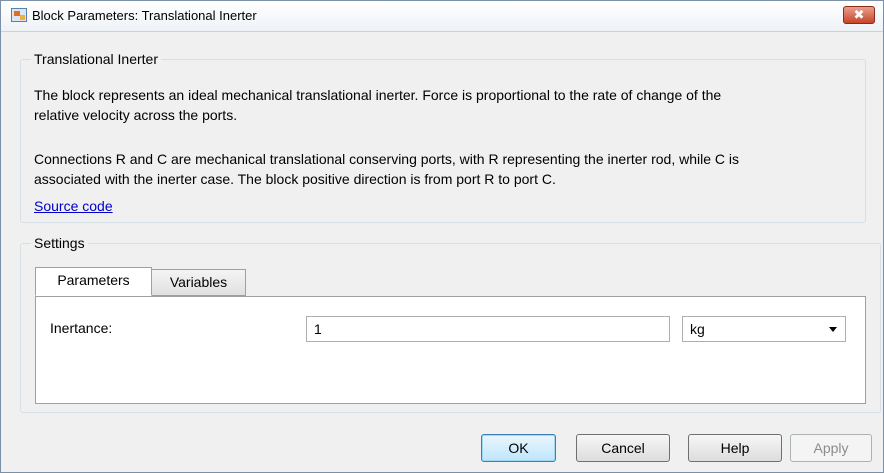  Describe the element at coordinates (623, 448) in the screenshot. I see `cancel-button: Cancel` at that location.